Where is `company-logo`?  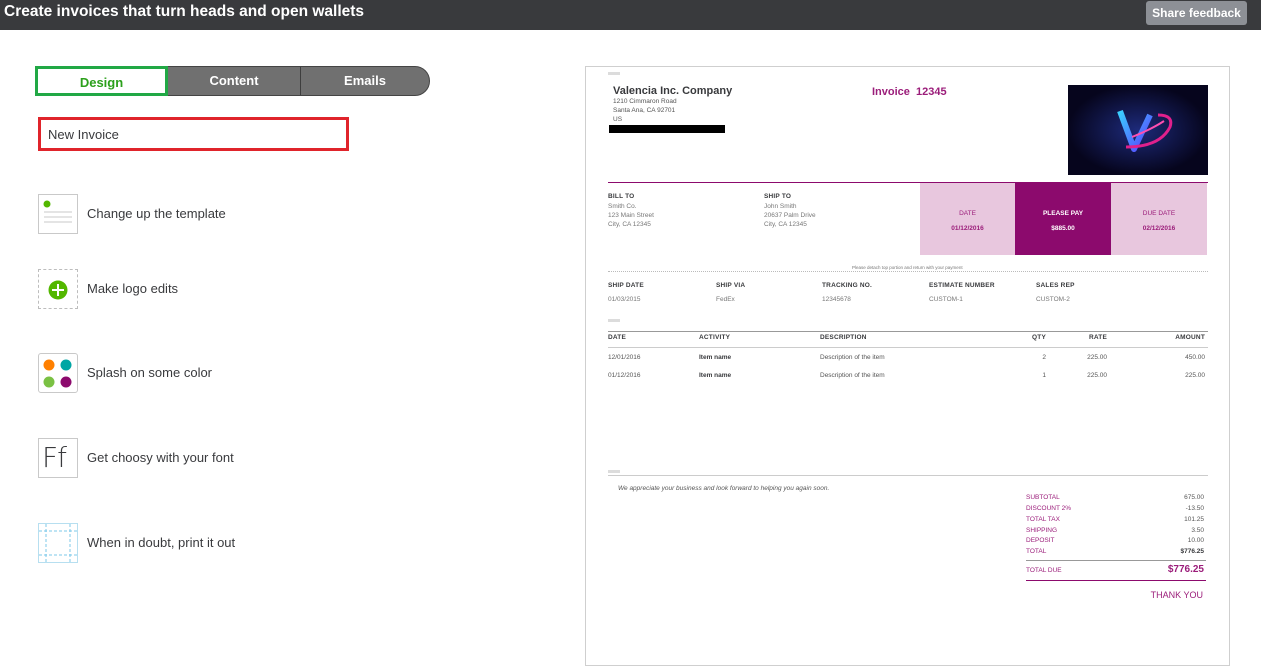
company-logo is located at coordinates (1138, 130).